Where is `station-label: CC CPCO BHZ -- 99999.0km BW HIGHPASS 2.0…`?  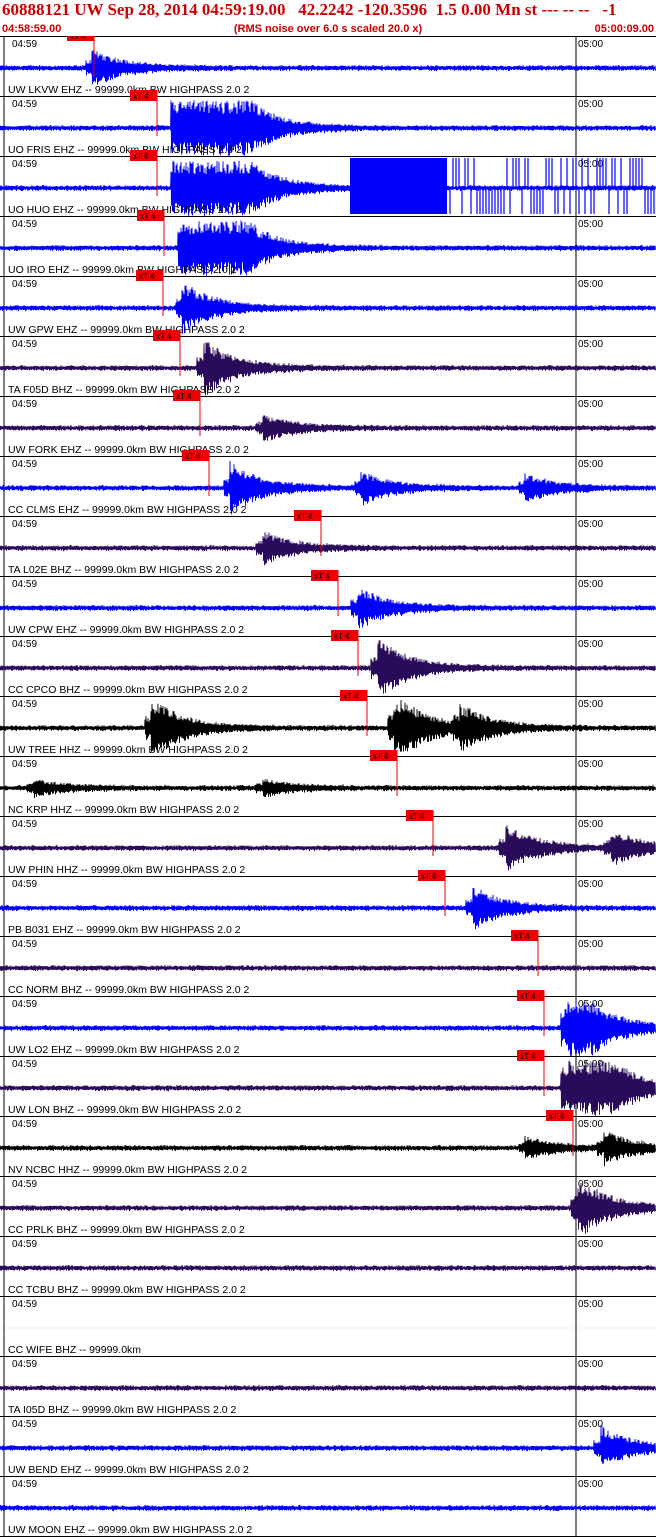
station-label: CC CPCO BHZ -- 99999.0km BW HIGHPASS 2.0… is located at coordinates (128, 690).